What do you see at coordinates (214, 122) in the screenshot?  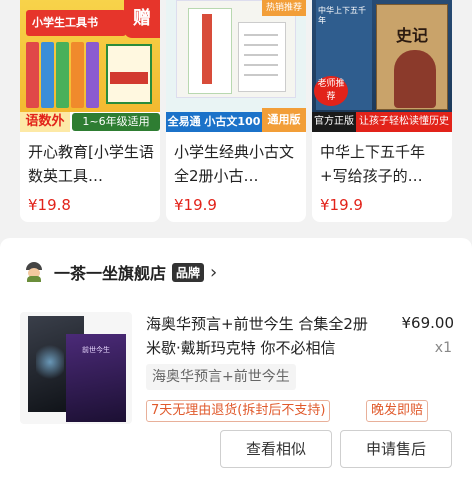 I see `cover-band-left: 全易通 小古文100课` at bounding box center [214, 122].